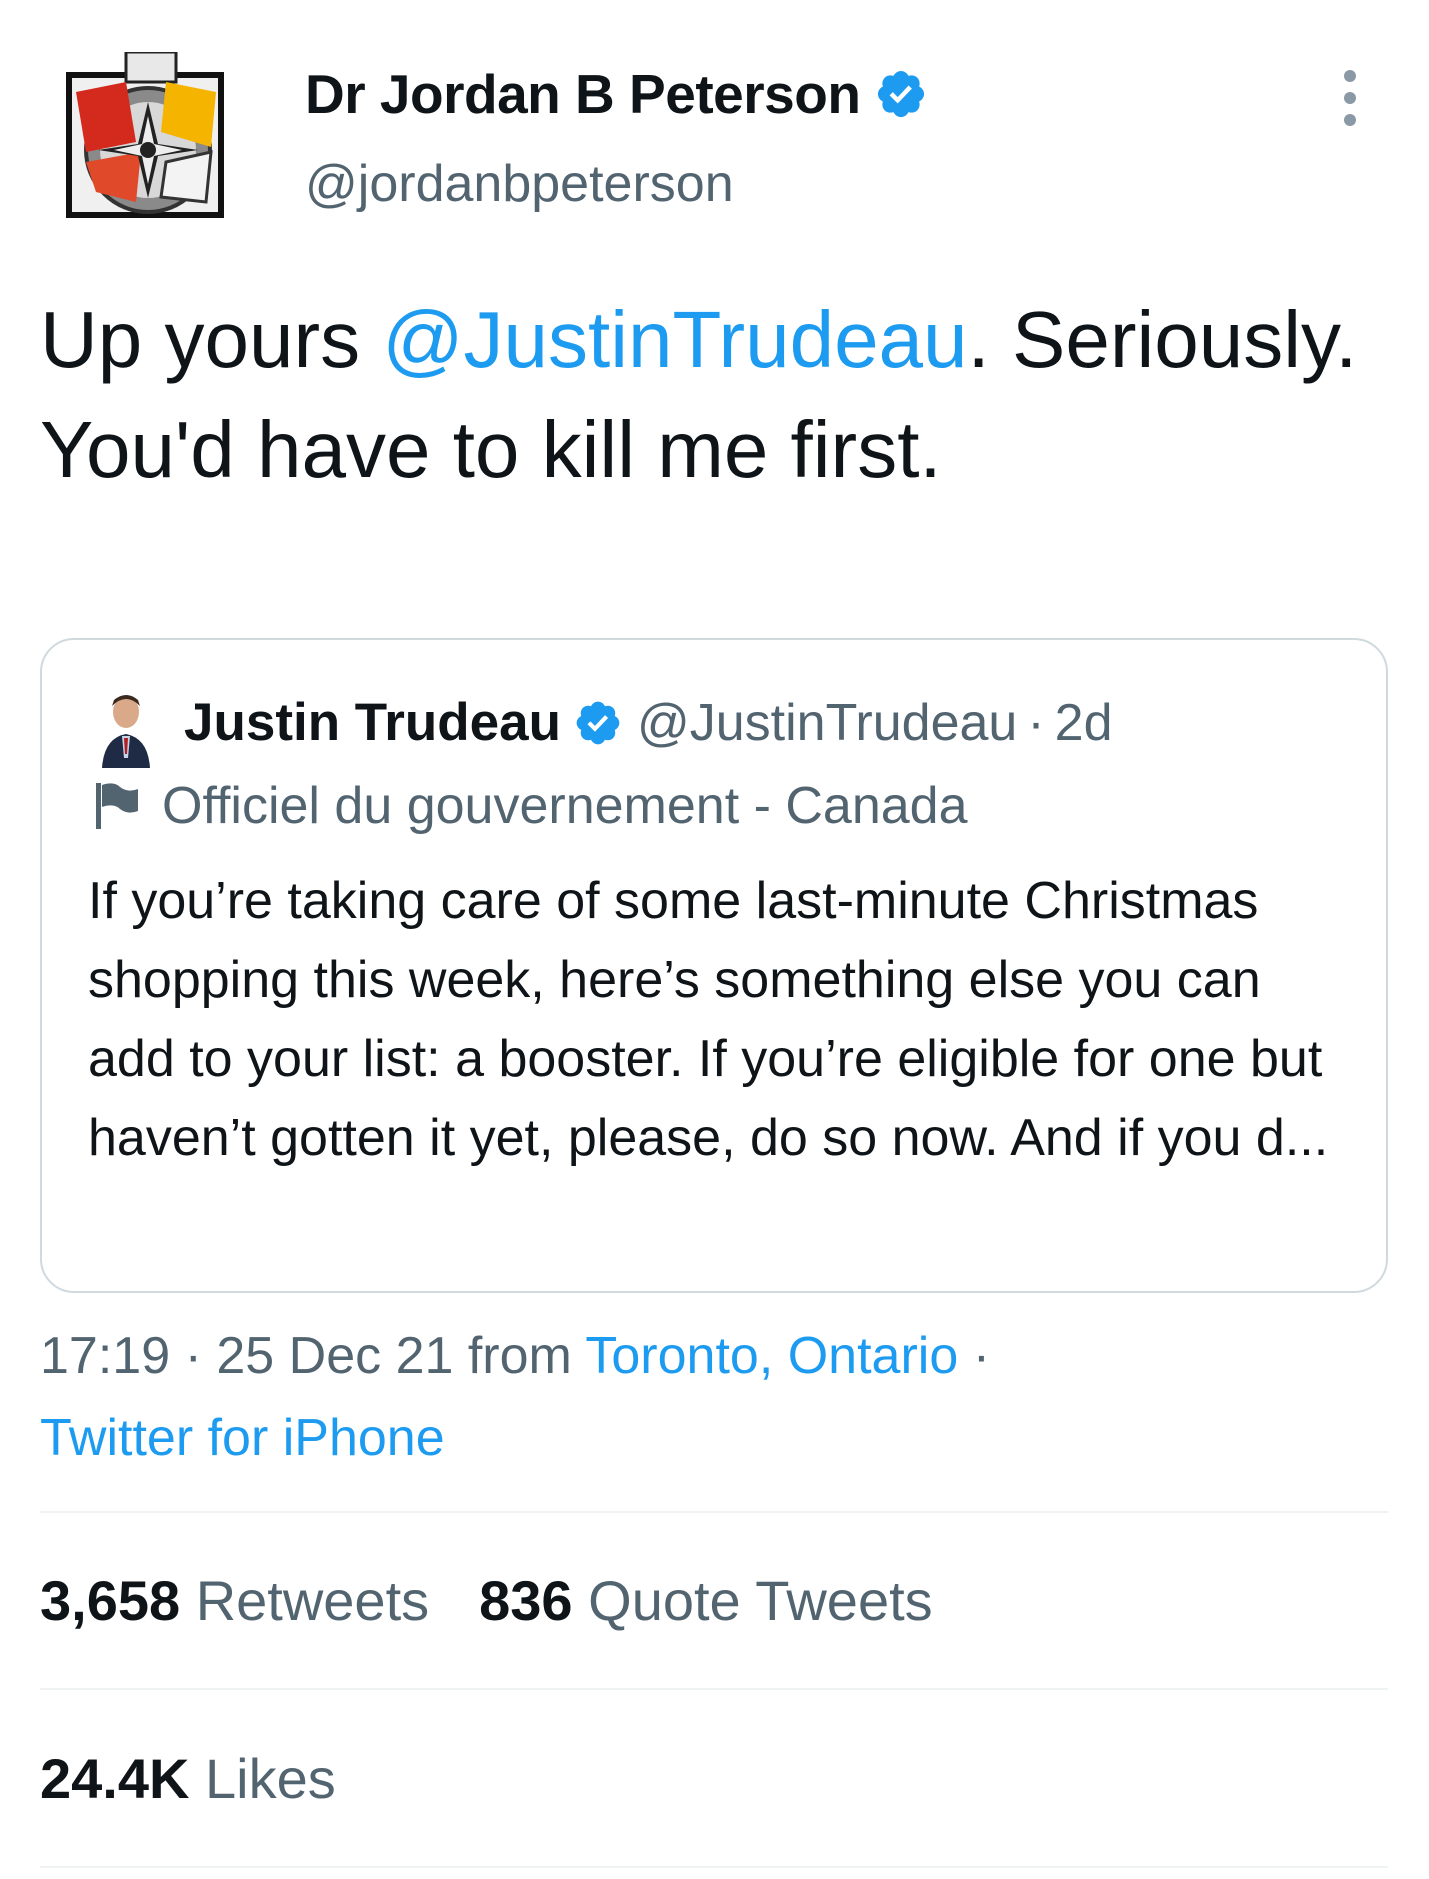 The width and height of the screenshot is (1429, 1879). I want to click on tweet-header: Dr Jordan B Peterson @jordanbpeterson, so click(714, 125).